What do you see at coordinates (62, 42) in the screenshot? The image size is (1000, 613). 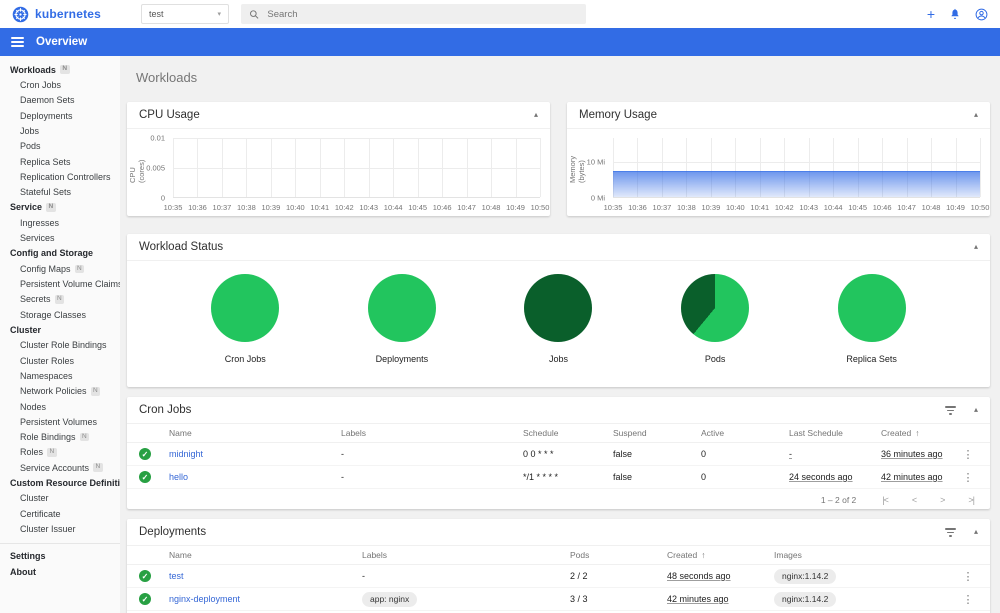 I see `appbar-title: Overview` at bounding box center [62, 42].